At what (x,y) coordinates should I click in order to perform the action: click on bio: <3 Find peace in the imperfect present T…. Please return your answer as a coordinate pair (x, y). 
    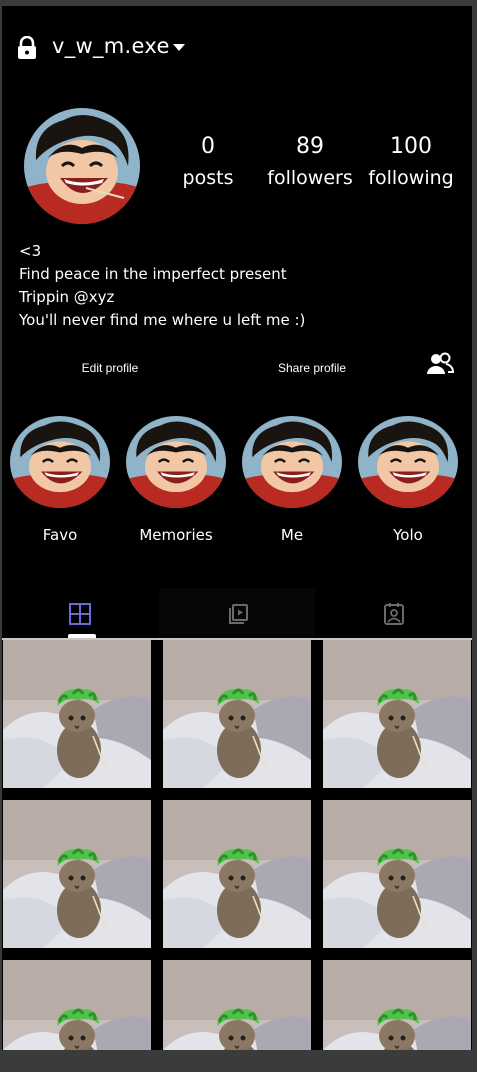
    Looking at the image, I should click on (162, 286).